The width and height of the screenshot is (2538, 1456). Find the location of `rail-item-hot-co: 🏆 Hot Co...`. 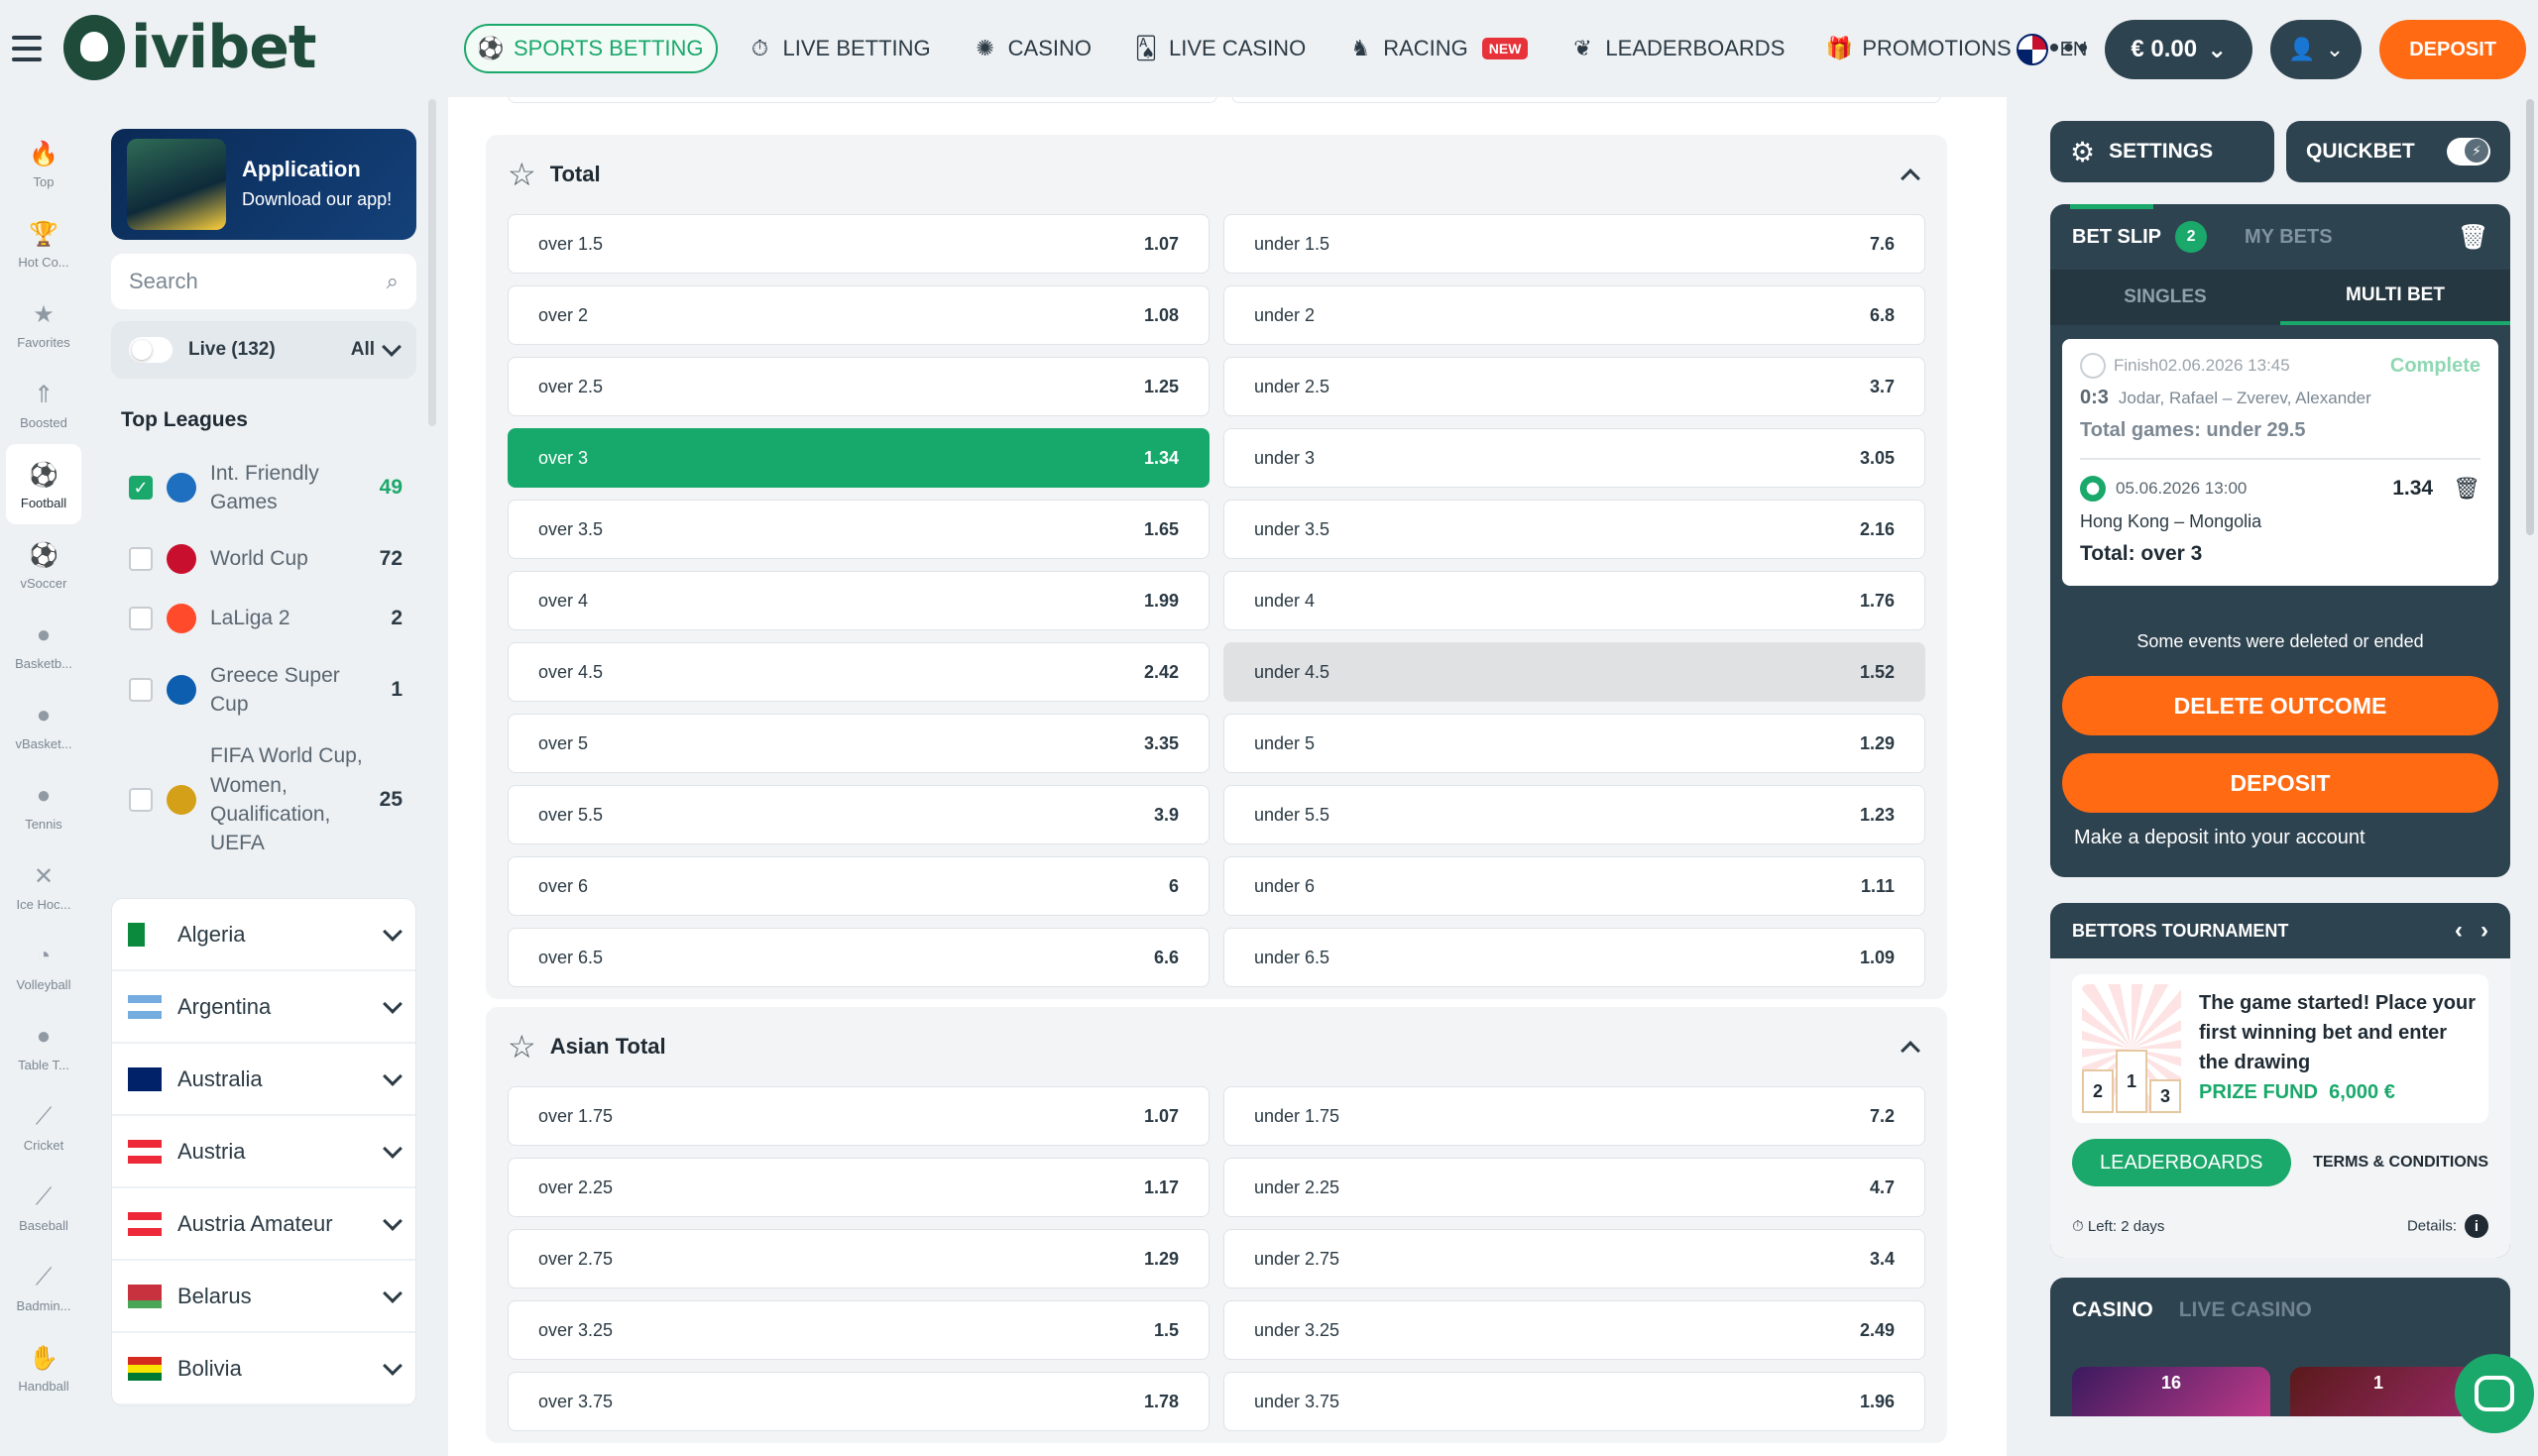

rail-item-hot-co: 🏆 Hot Co... is located at coordinates (43, 243).